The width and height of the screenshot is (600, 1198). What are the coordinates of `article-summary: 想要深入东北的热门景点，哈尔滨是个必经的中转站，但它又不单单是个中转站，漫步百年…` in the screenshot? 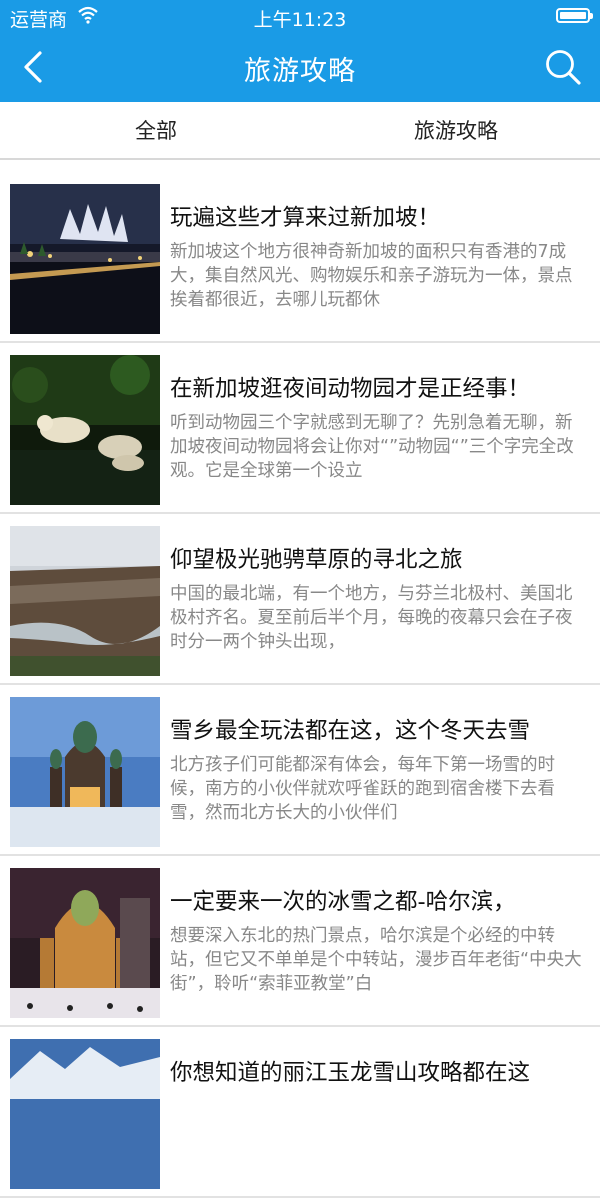 It's located at (376, 960).